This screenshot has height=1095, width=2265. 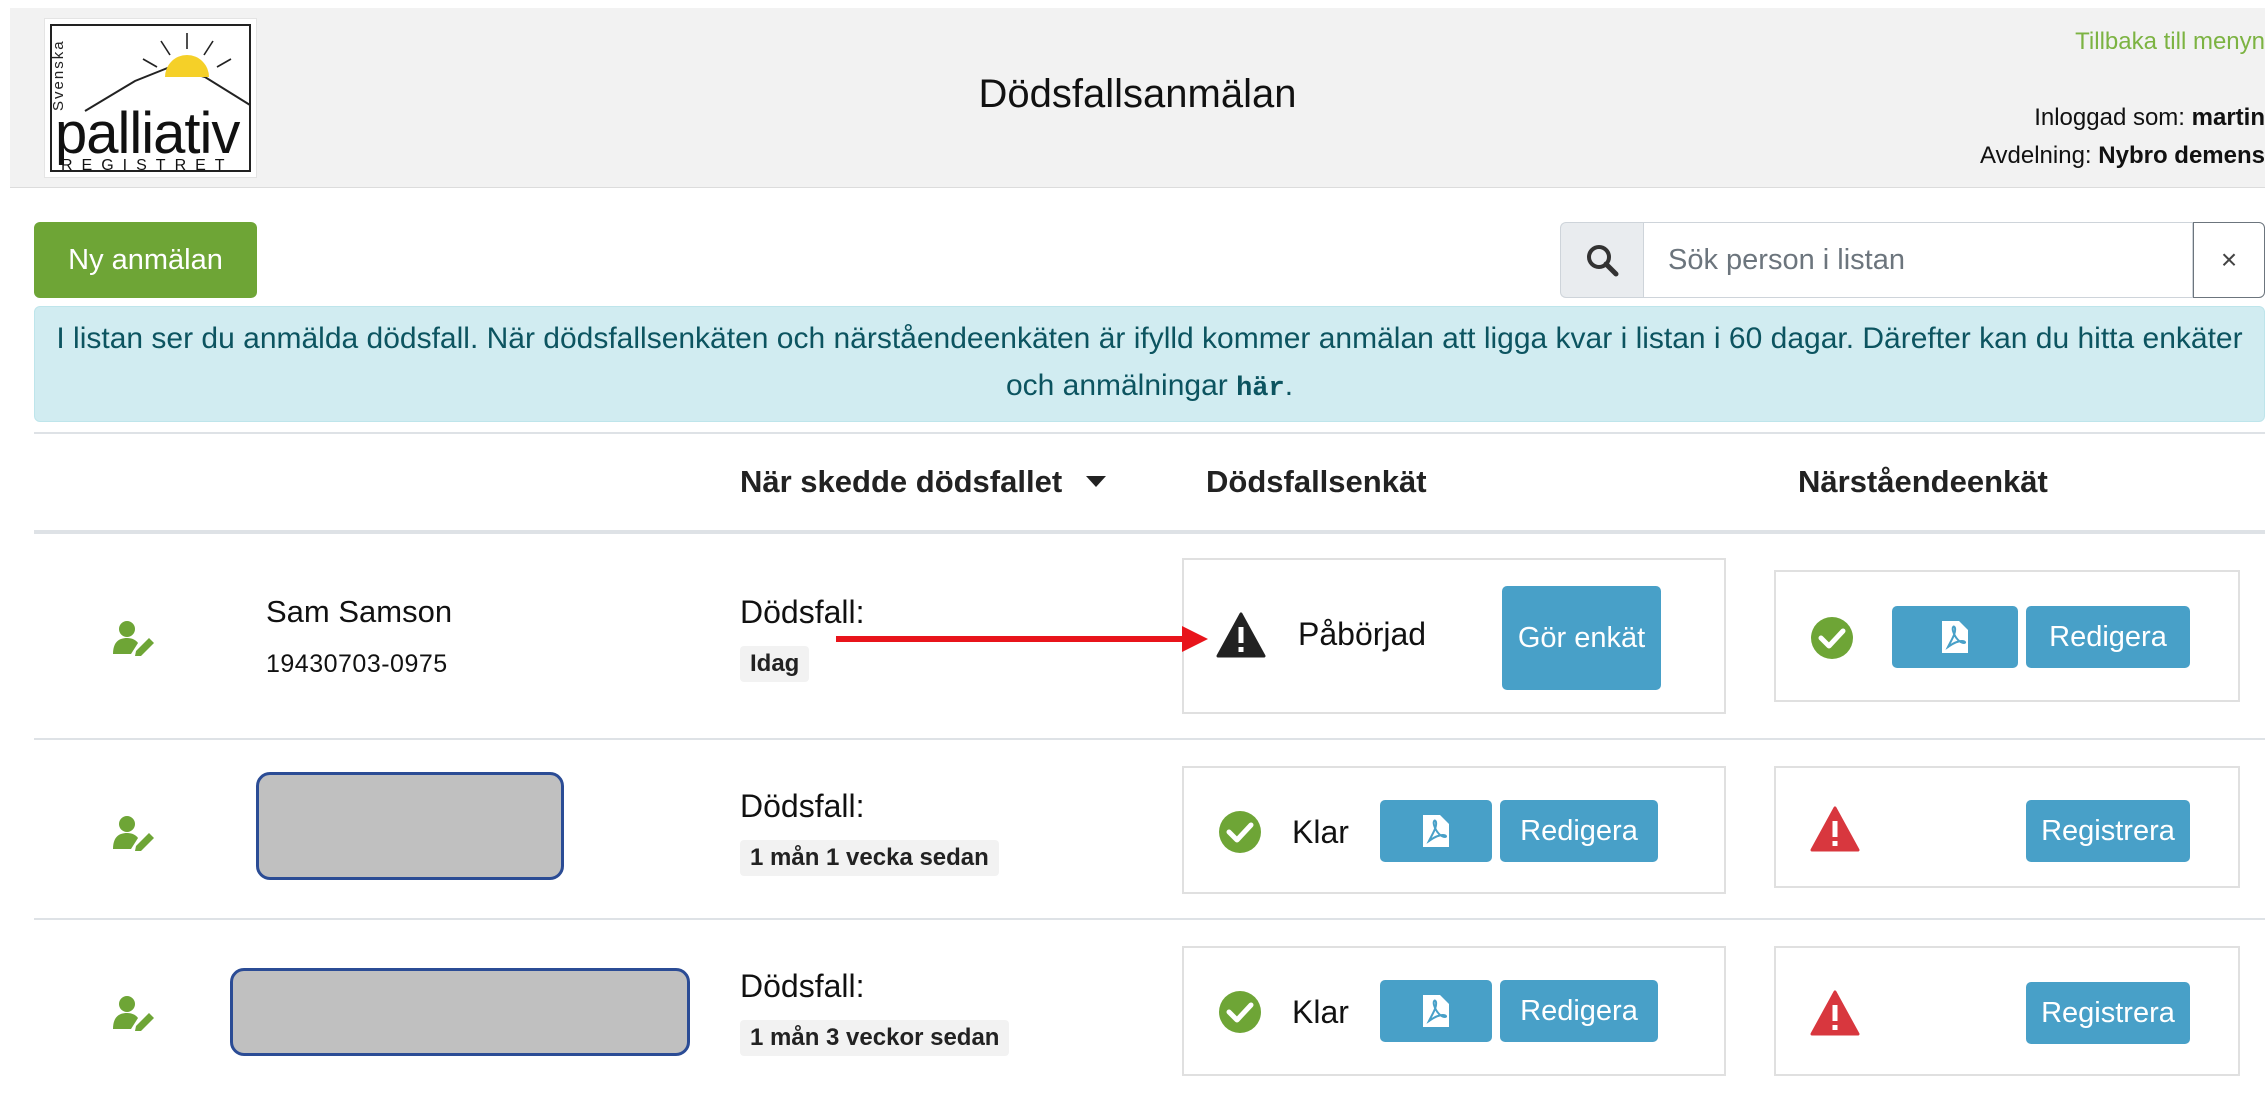 I want to click on column-header-relative-survey: Närståendeenkät, so click(x=1923, y=481).